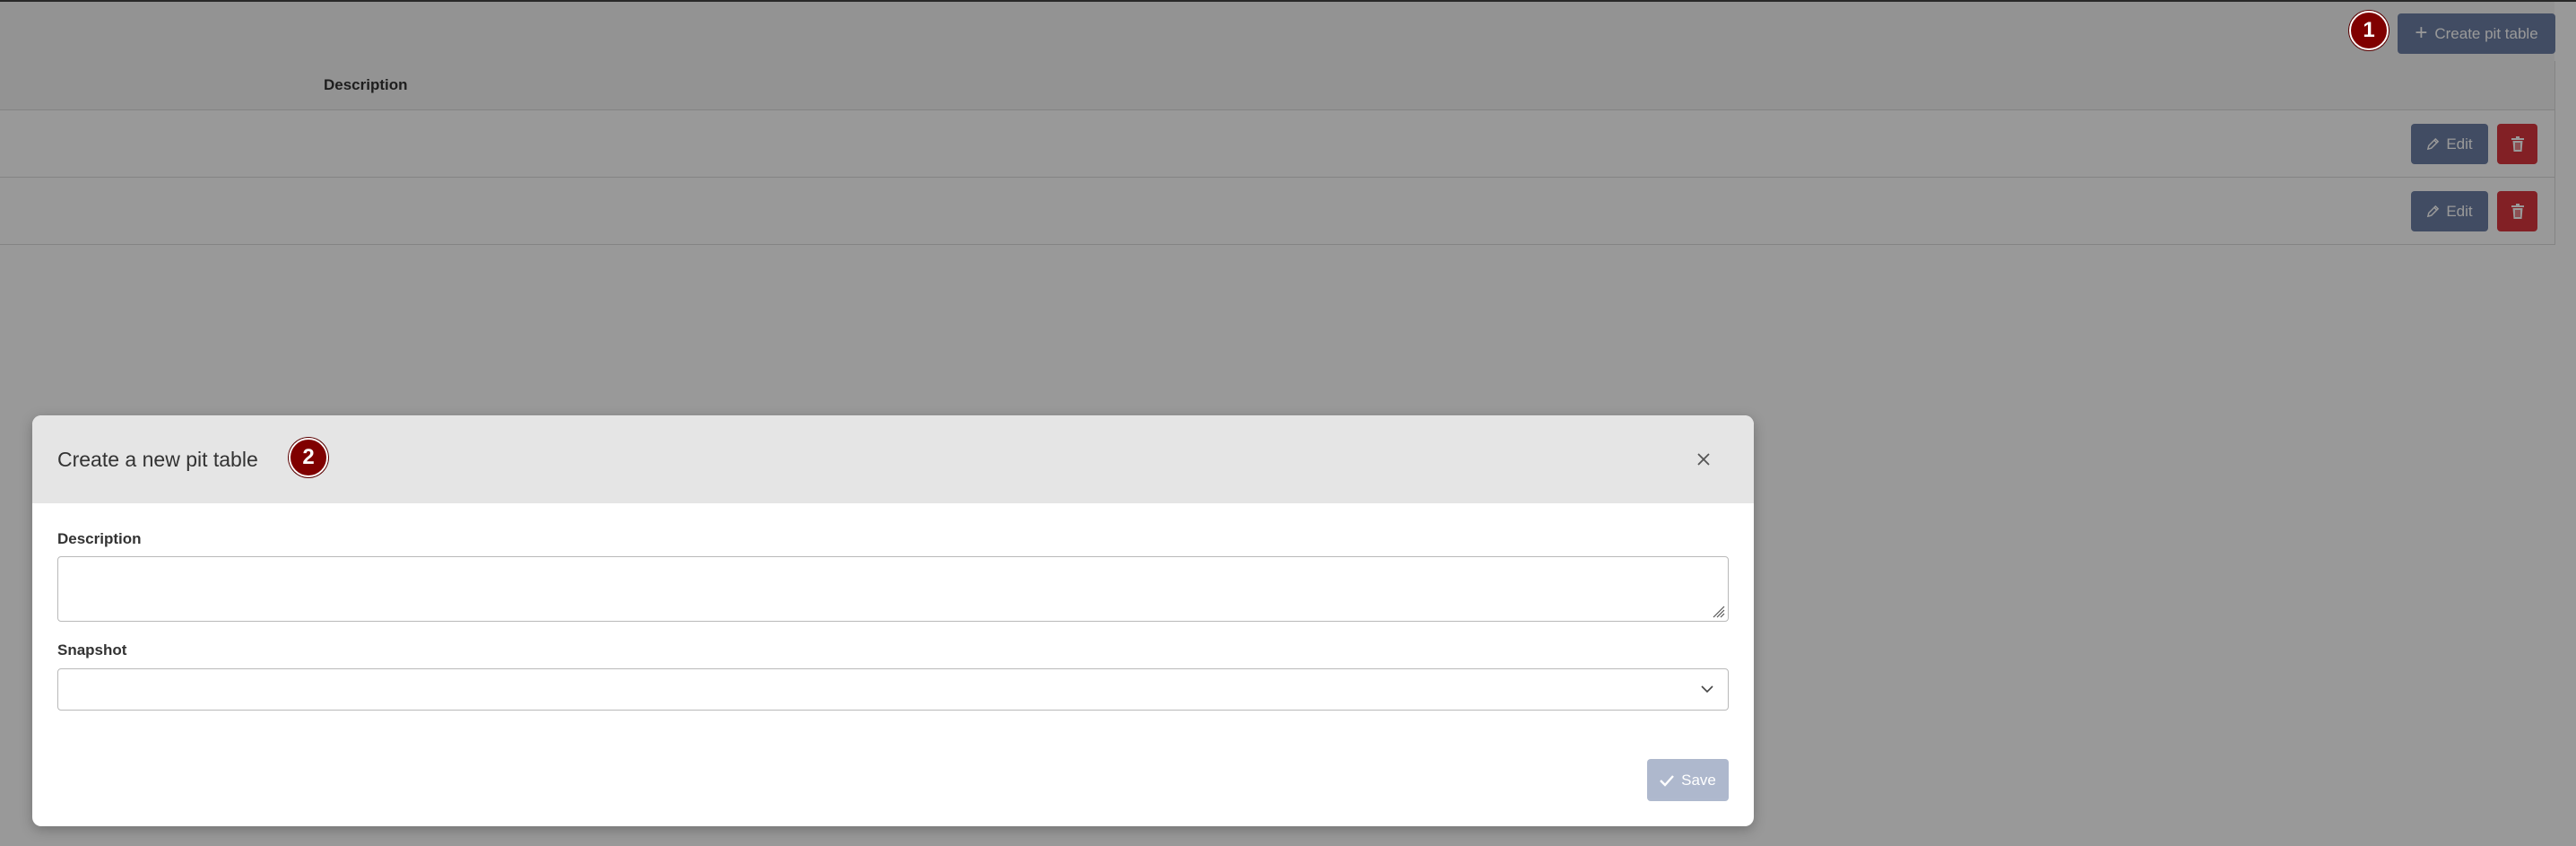 The image size is (2576, 846). Describe the element at coordinates (1707, 689) in the screenshot. I see `chevron-down-icon` at that location.